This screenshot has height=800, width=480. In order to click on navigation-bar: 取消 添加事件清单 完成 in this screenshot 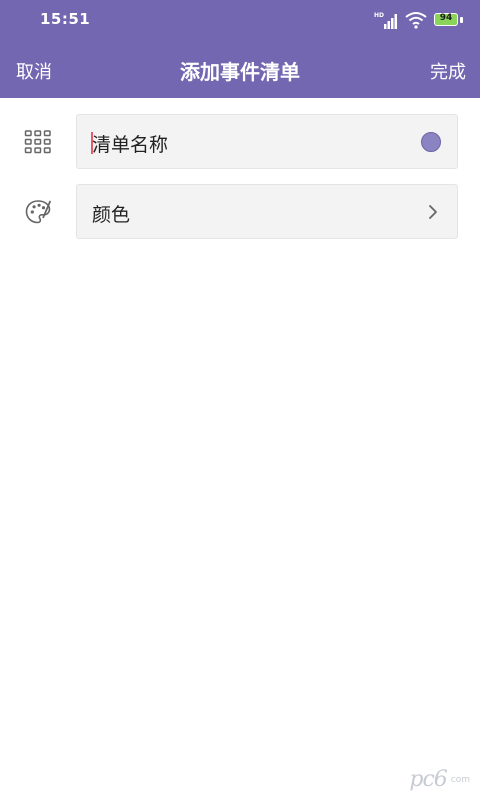, I will do `click(240, 69)`.